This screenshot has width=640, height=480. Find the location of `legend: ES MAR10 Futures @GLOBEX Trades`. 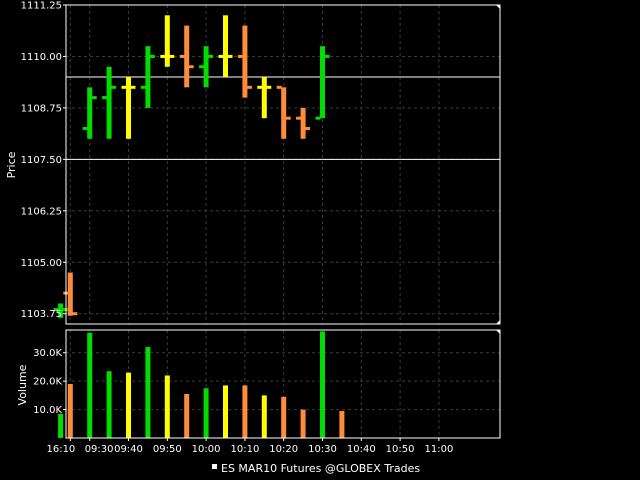

legend: ES MAR10 Futures @GLOBEX Trades is located at coordinates (316, 468).